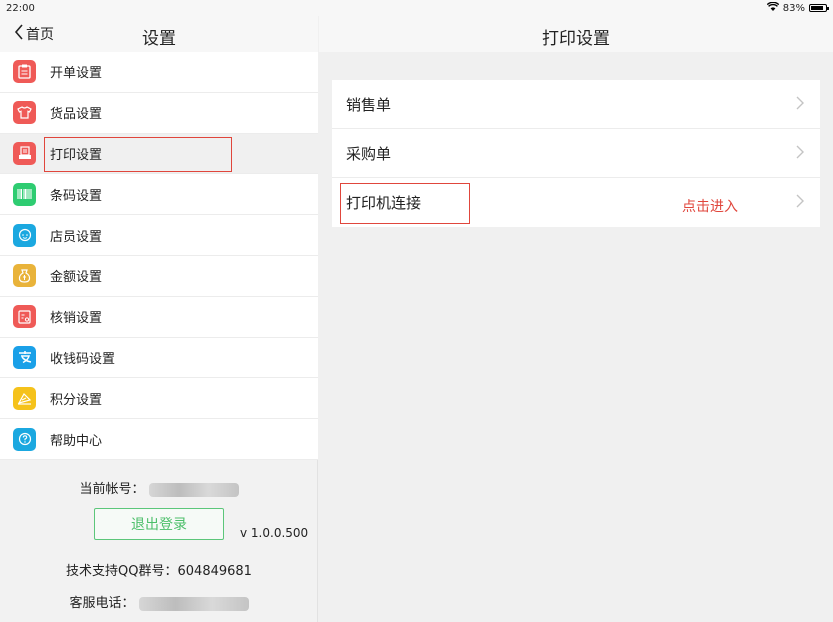  What do you see at coordinates (576, 104) in the screenshot?
I see `print-option-item: 销售单` at bounding box center [576, 104].